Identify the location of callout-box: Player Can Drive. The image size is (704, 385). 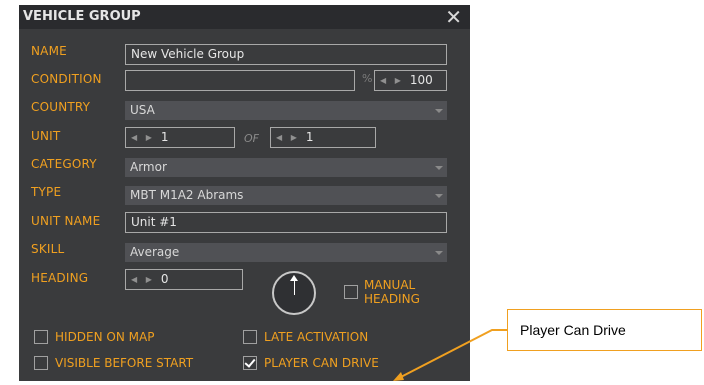
(604, 330).